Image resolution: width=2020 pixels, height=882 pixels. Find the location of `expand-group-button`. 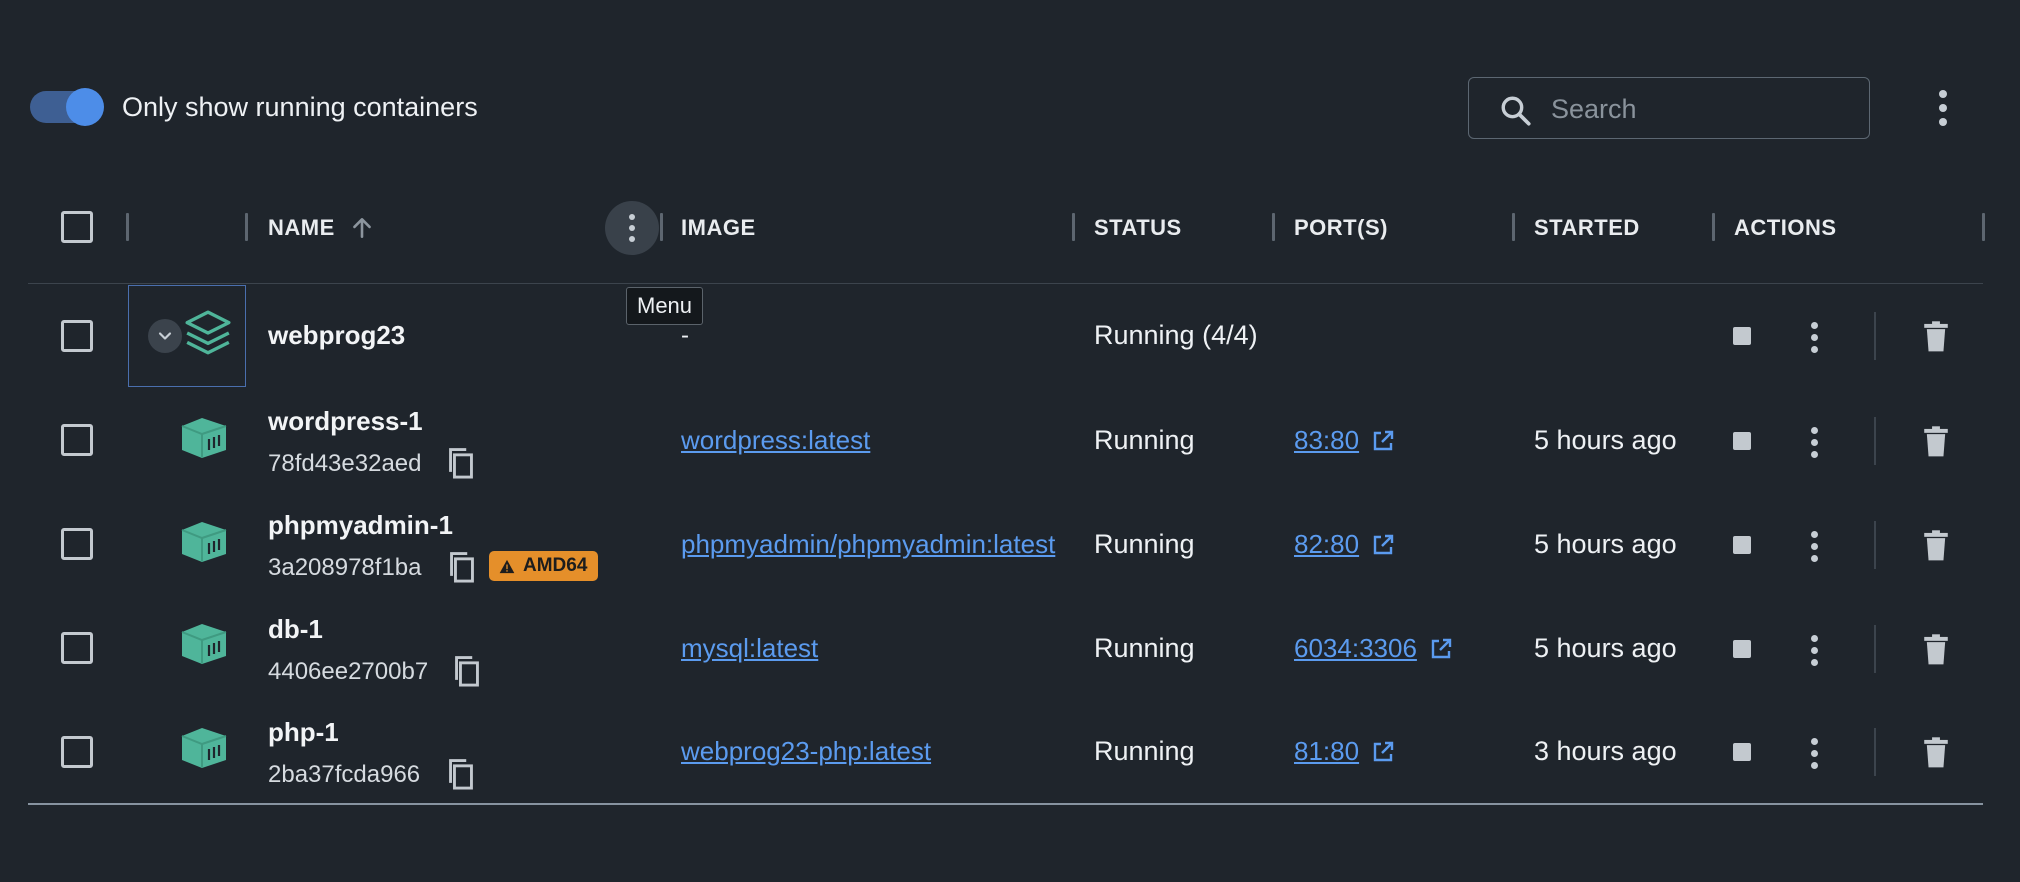

expand-group-button is located at coordinates (165, 336).